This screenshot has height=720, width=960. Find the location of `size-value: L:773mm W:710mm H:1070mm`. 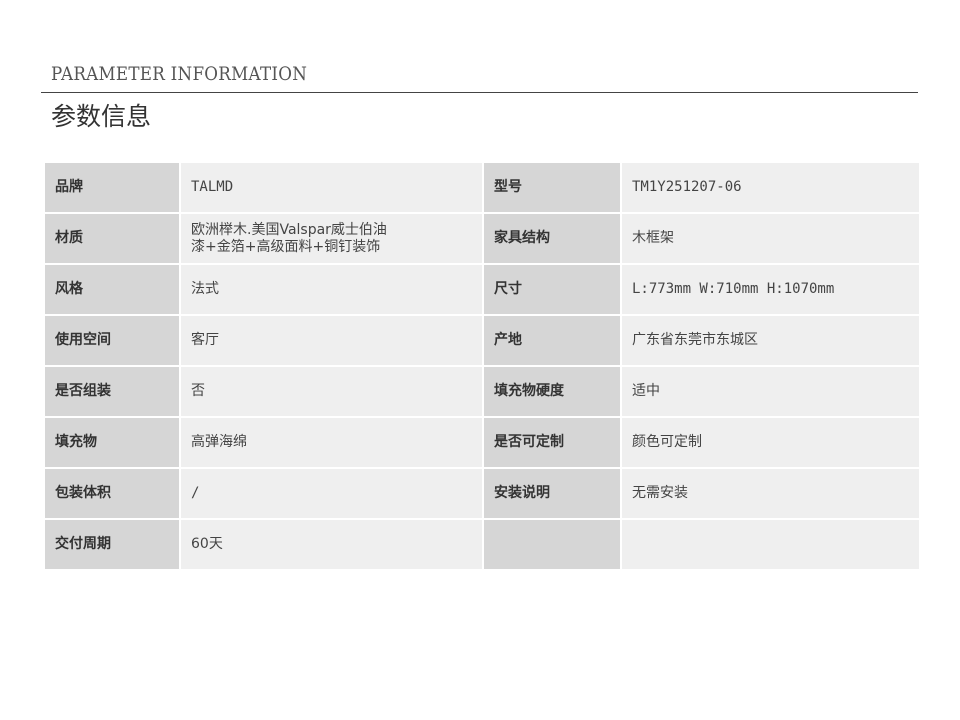

size-value: L:773mm W:710mm H:1070mm is located at coordinates (770, 289).